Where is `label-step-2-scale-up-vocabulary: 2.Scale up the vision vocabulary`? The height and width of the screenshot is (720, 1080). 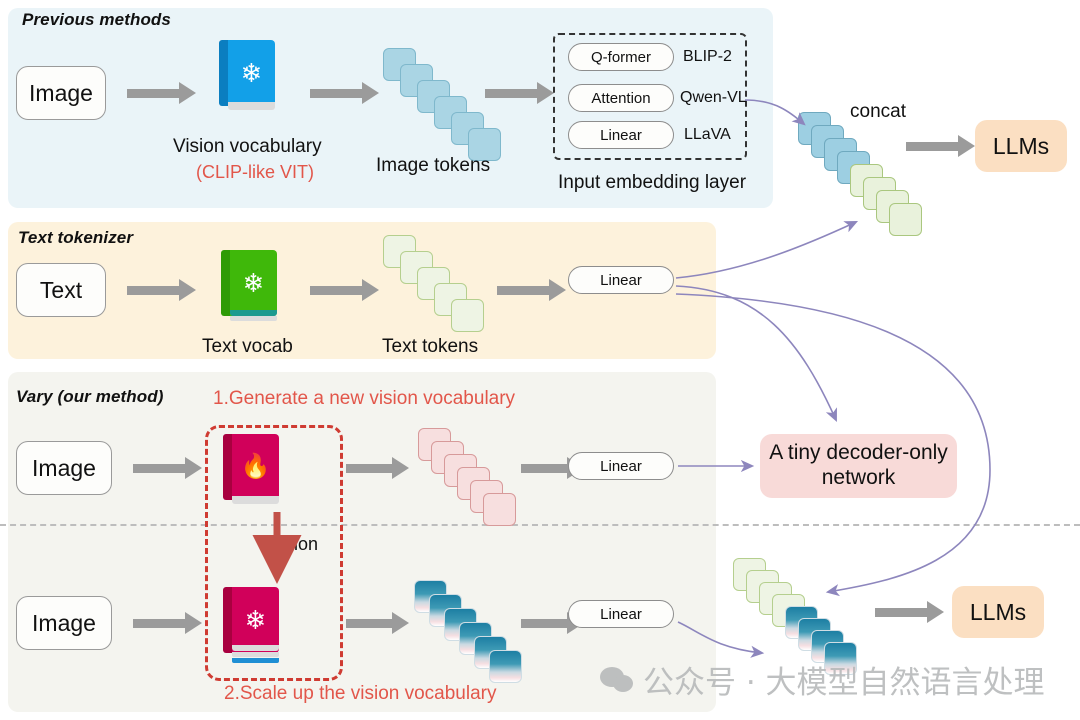 label-step-2-scale-up-vocabulary: 2.Scale up the vision vocabulary is located at coordinates (360, 693).